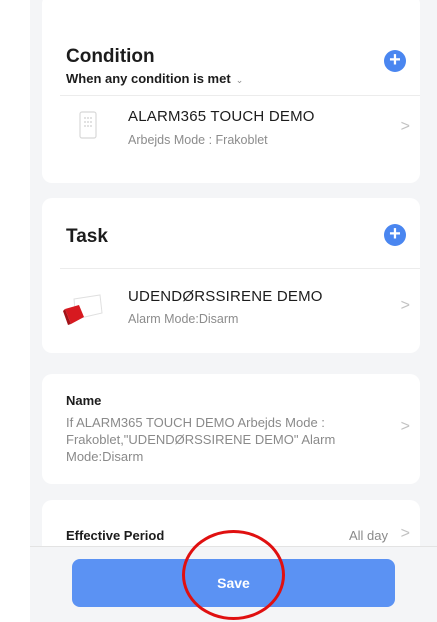 The width and height of the screenshot is (437, 622). I want to click on task-header: Task, so click(87, 237).